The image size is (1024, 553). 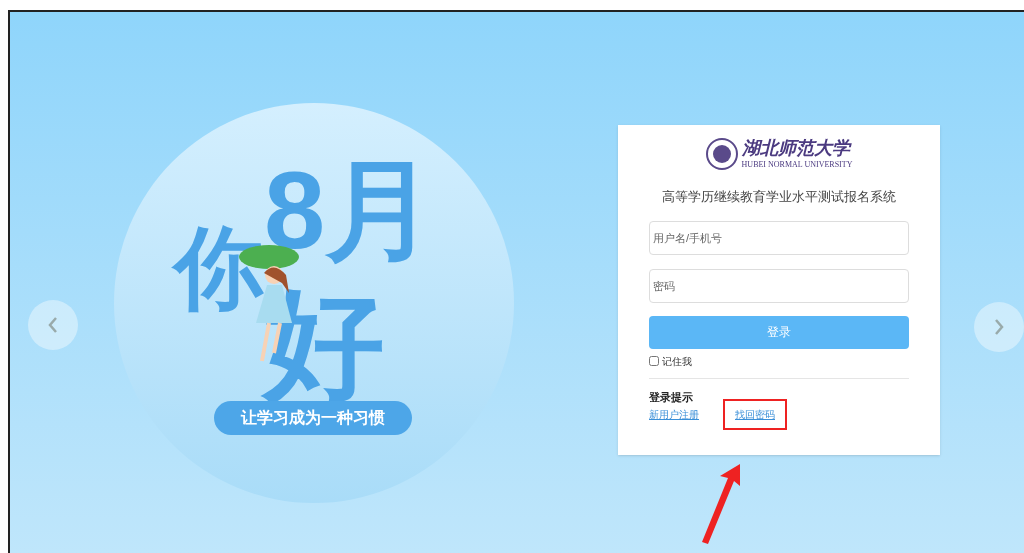 I want to click on previous-slide-button, so click(x=53, y=325).